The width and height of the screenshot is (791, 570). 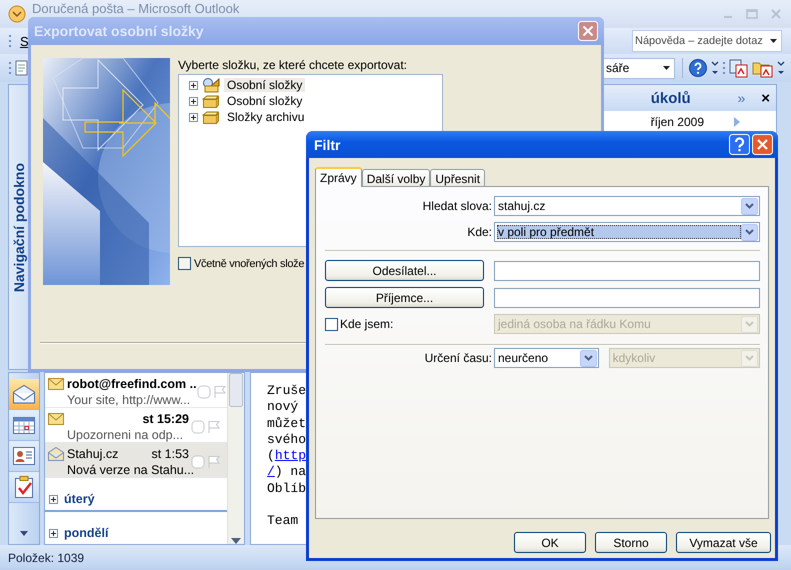 I want to click on message-body-line: můžet, so click(x=286, y=424).